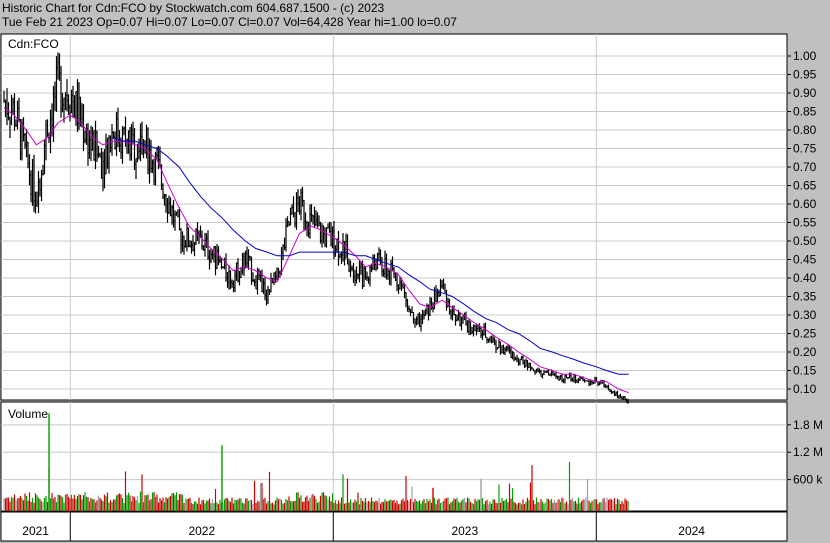 This screenshot has height=543, width=830. Describe the element at coordinates (805, 167) in the screenshot. I see `price-tick-label: 0.70` at that location.